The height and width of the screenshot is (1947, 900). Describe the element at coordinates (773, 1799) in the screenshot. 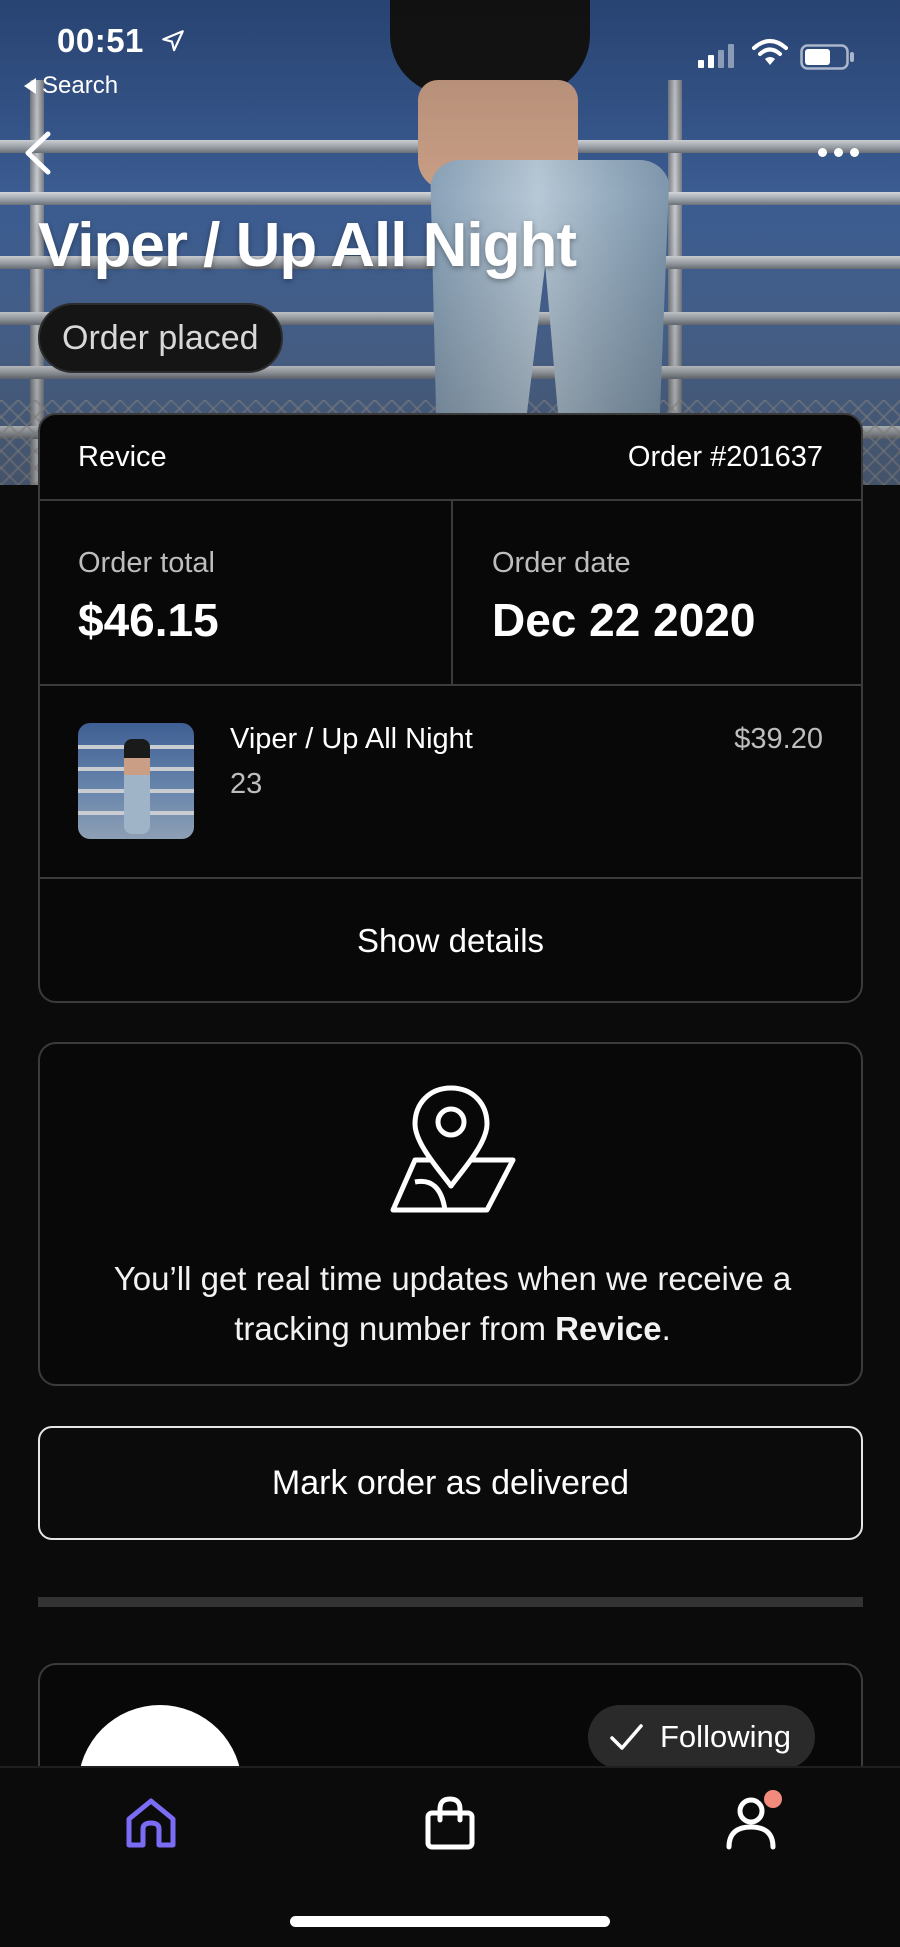

I see `notification-dot` at that location.